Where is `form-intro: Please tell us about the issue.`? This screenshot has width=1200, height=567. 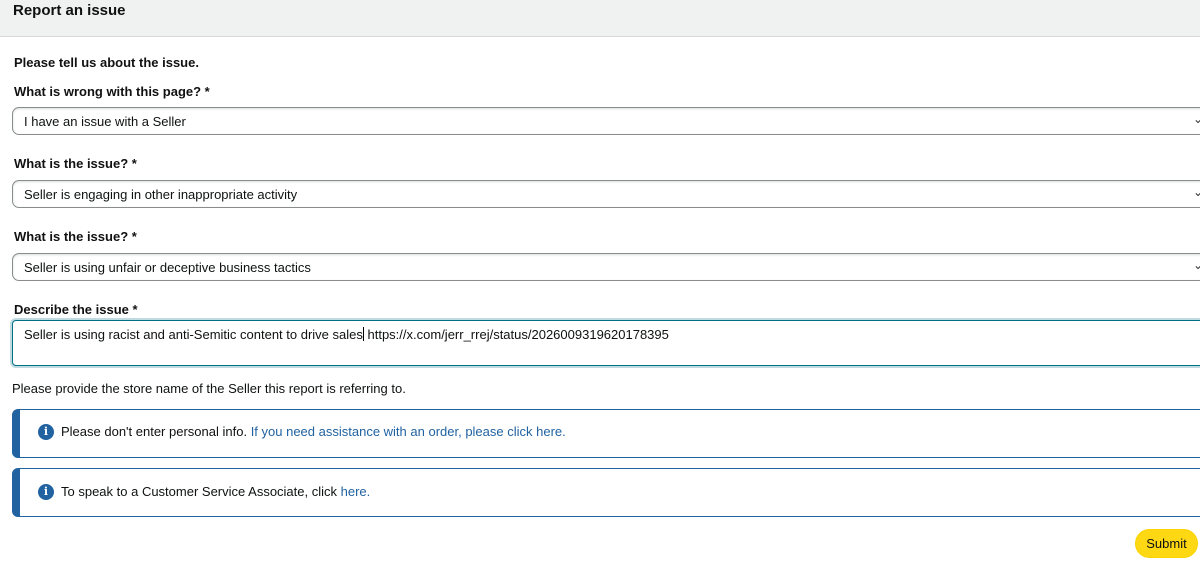
form-intro: Please tell us about the issue. is located at coordinates (106, 62).